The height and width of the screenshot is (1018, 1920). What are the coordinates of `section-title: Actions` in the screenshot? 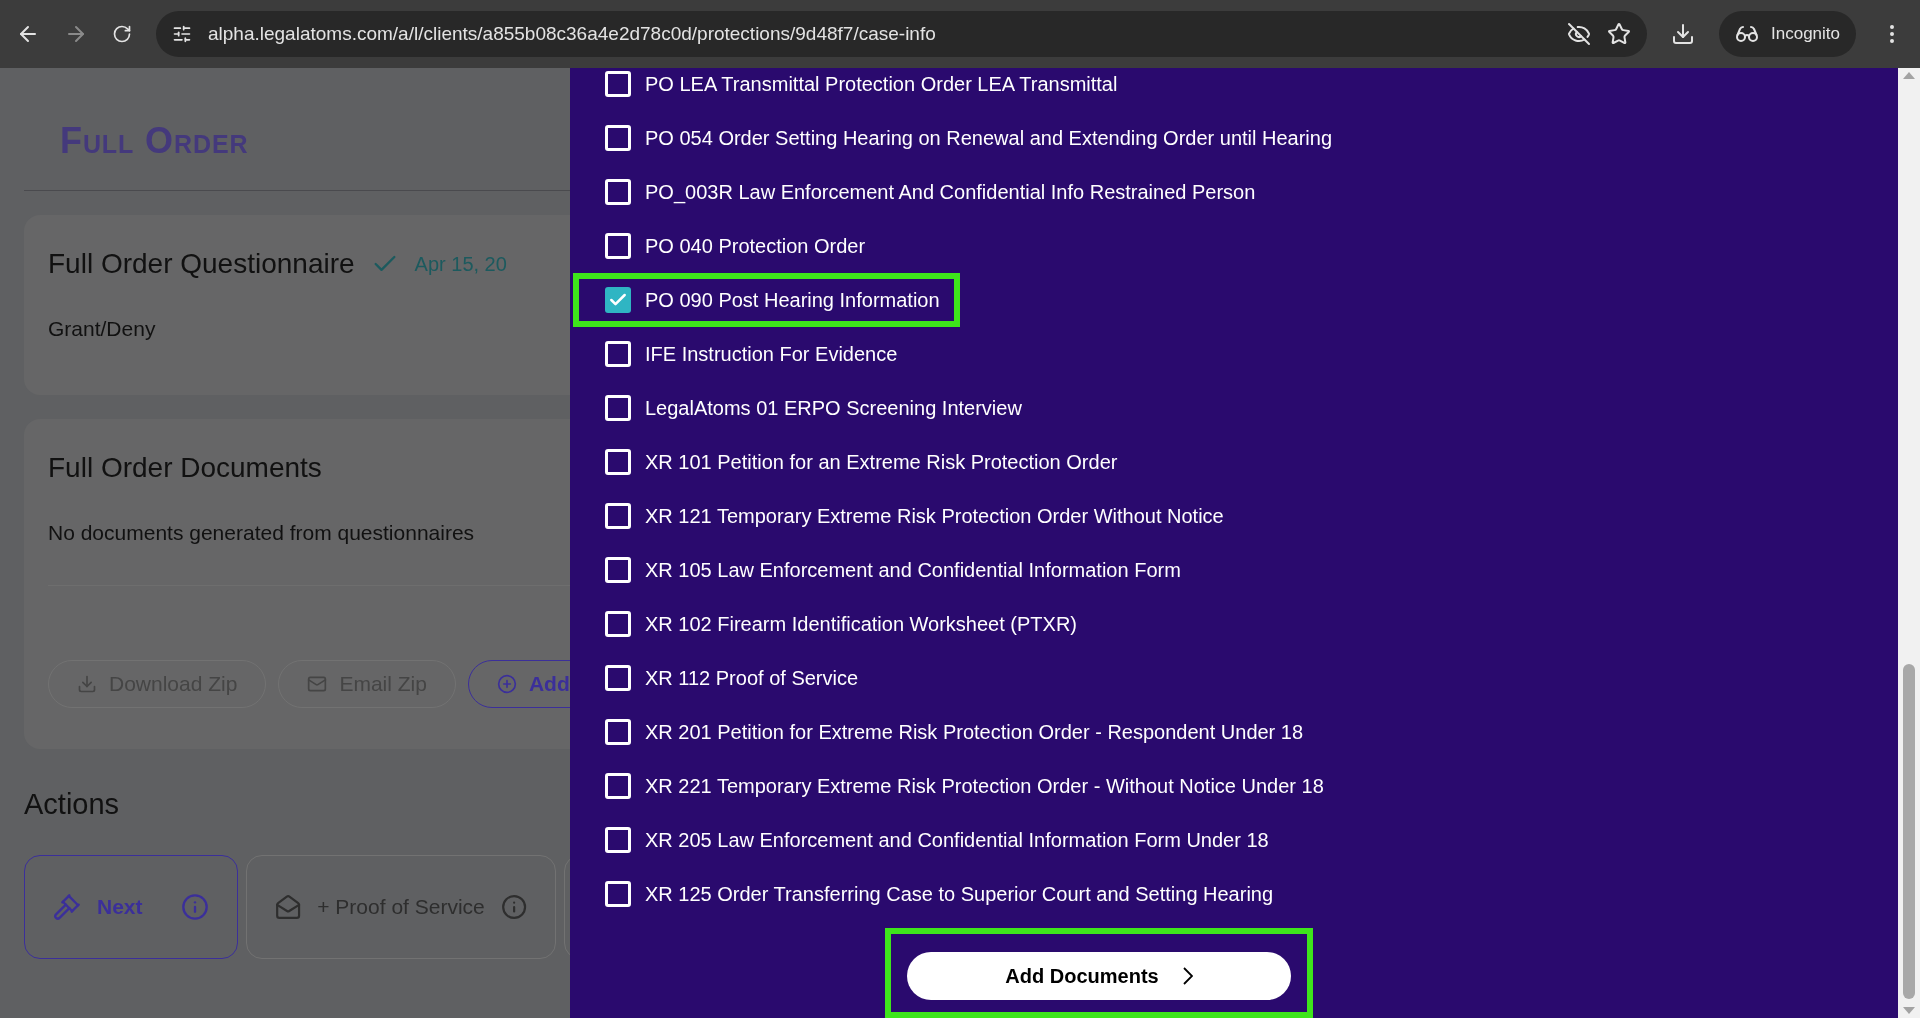 It's located at (72, 804).